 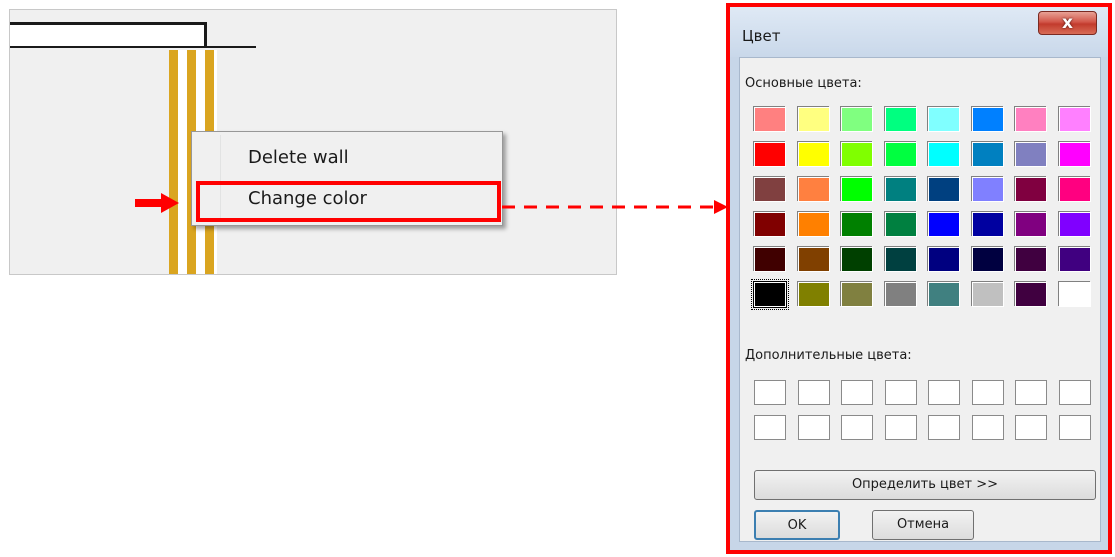 What do you see at coordinates (921, 208) in the screenshot?
I see `basic-colors-grid` at bounding box center [921, 208].